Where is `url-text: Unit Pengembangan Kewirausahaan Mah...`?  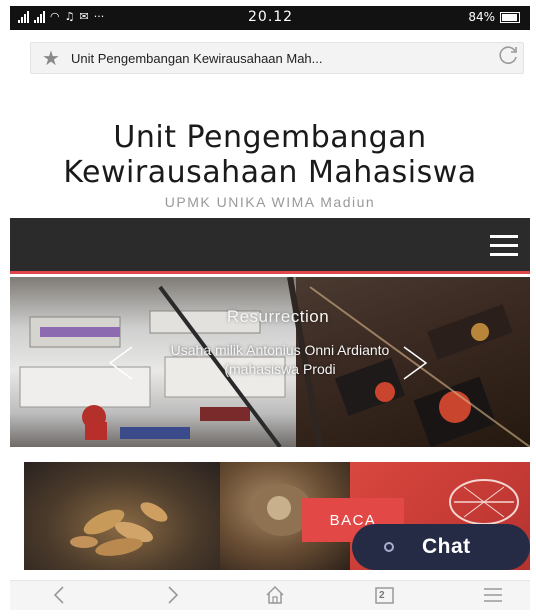
url-text: Unit Pengembangan Kewirausahaan Mah... is located at coordinates (279, 58).